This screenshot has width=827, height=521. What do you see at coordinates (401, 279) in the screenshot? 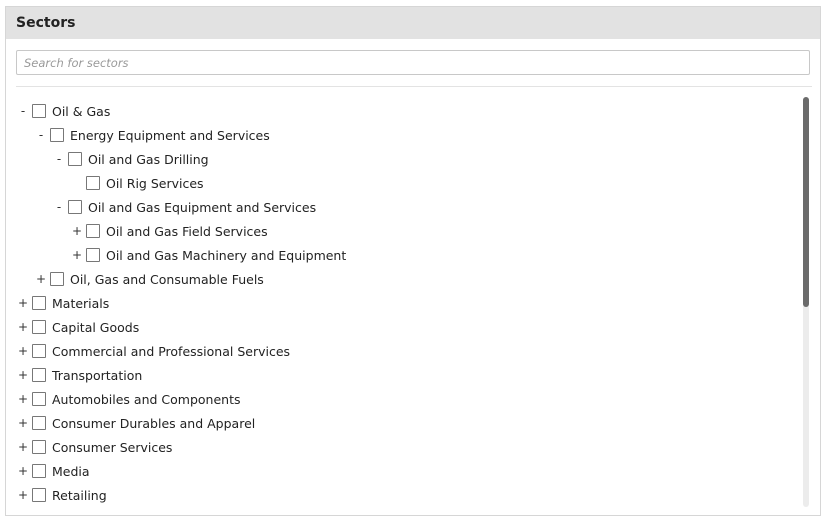
I see `tree-row-oil-gas-and-consumable-fuels: + Oil, Gas and Consumable Fuels` at bounding box center [401, 279].